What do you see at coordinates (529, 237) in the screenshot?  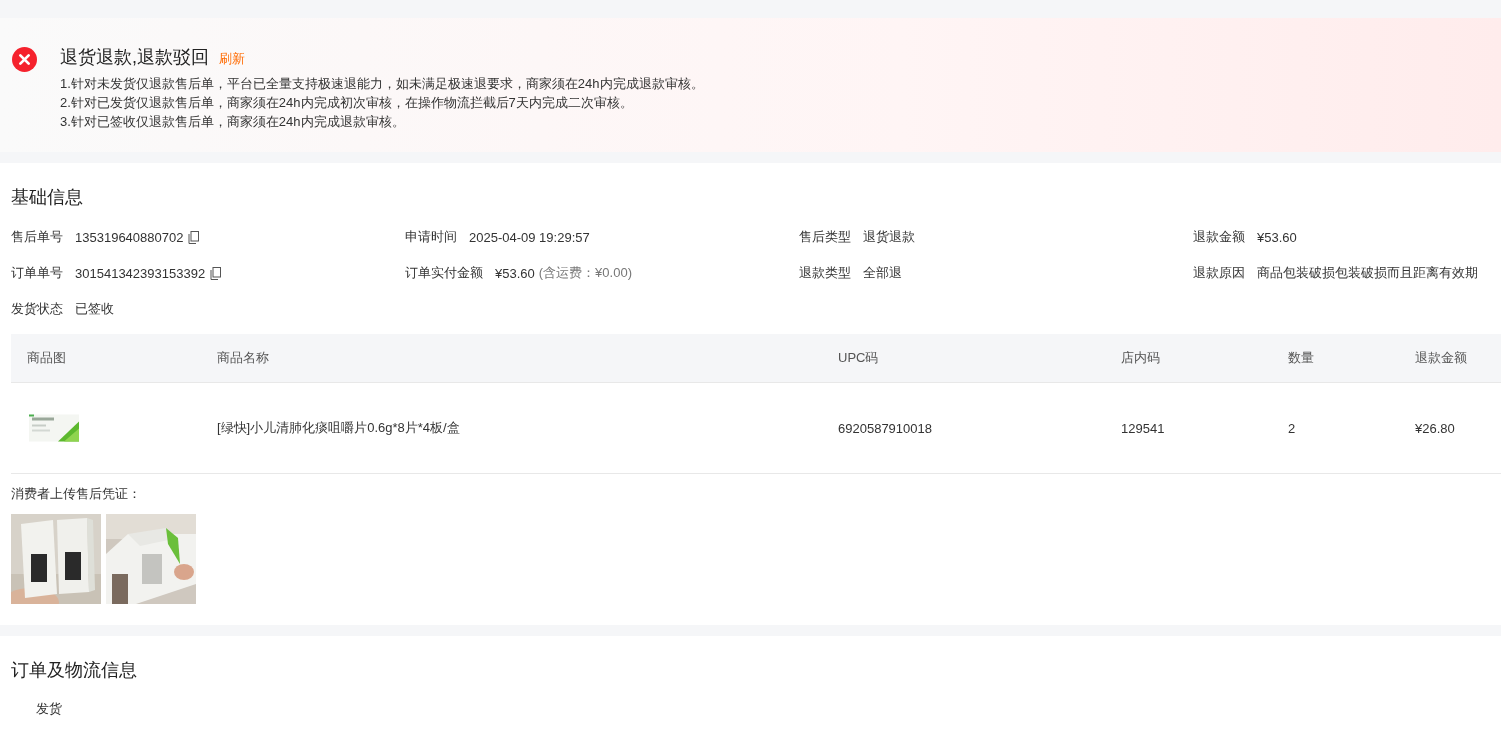 I see `field-value: 2025-04-09 19:29:57` at bounding box center [529, 237].